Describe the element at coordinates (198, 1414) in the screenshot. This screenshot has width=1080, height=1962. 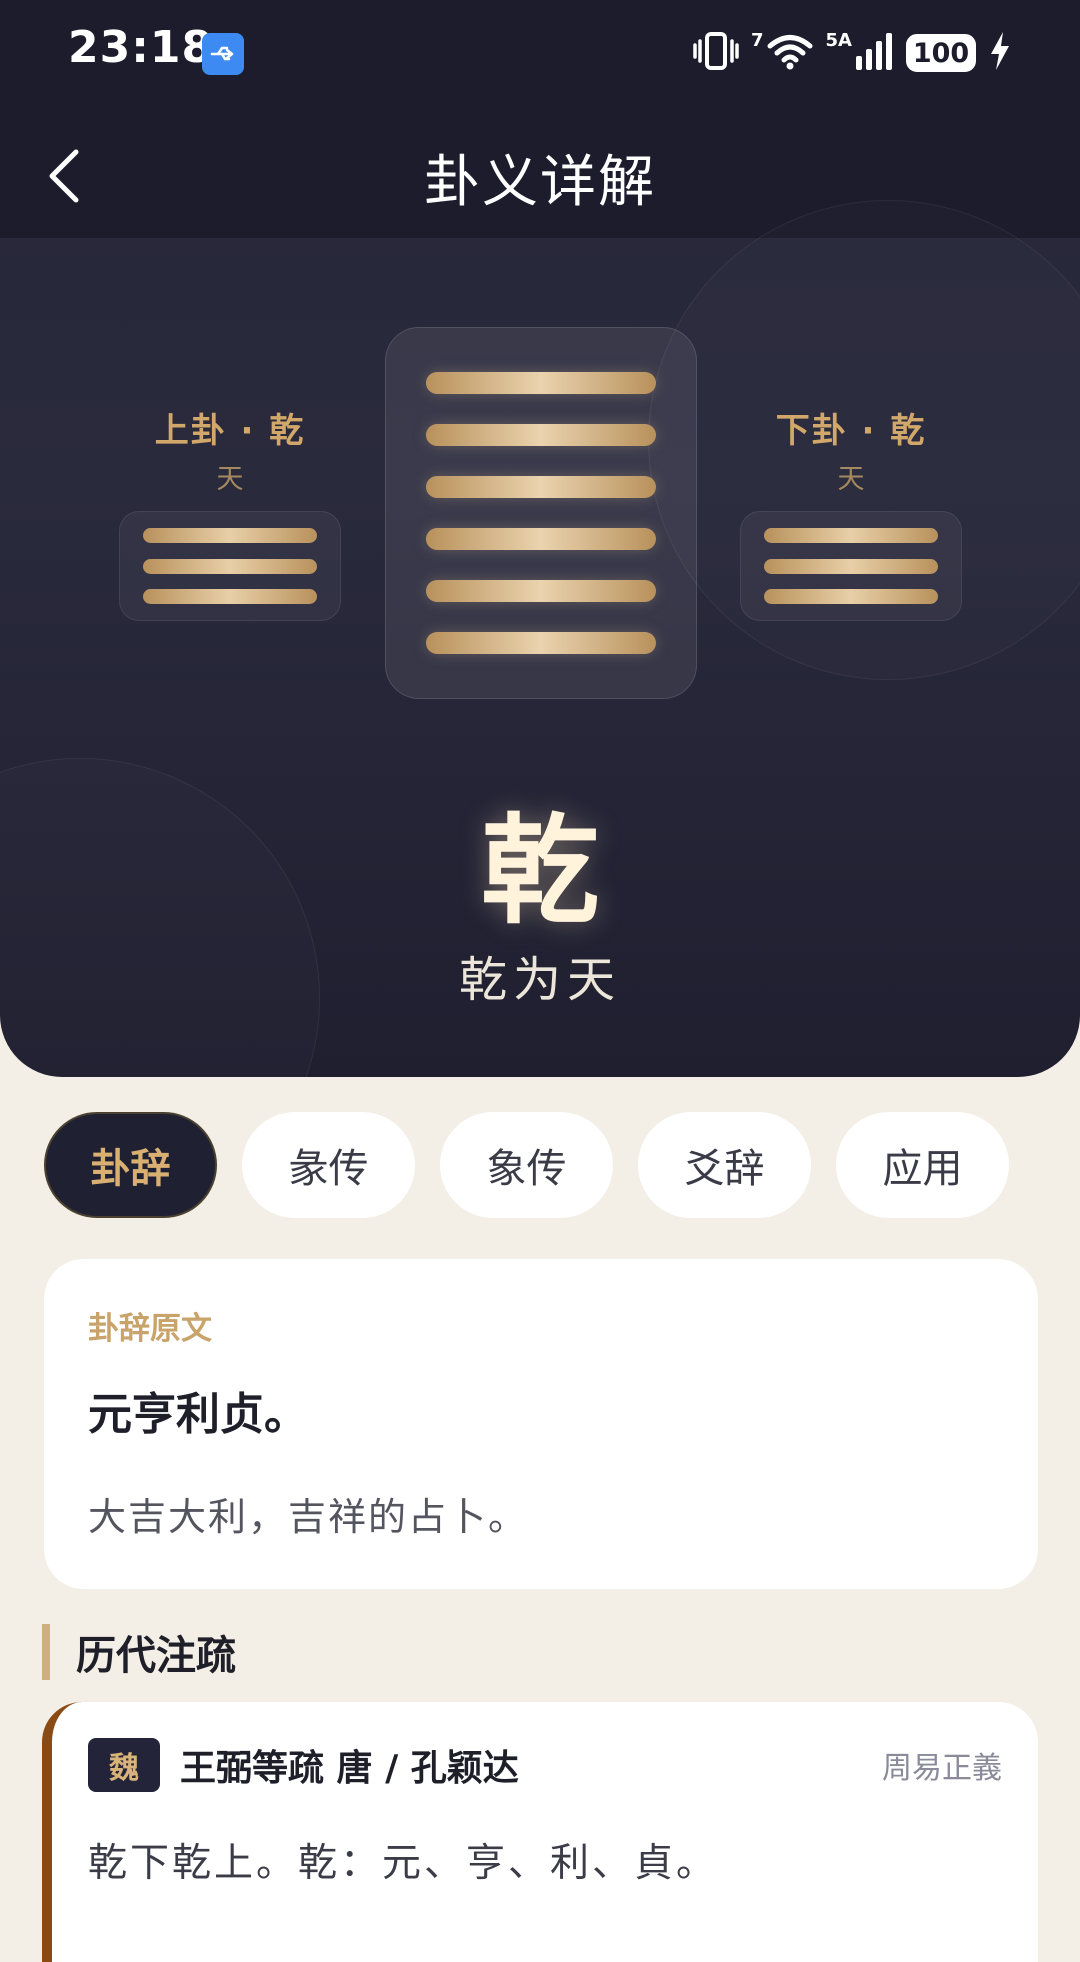
I see `judgment-original: 元亨利贞。` at that location.